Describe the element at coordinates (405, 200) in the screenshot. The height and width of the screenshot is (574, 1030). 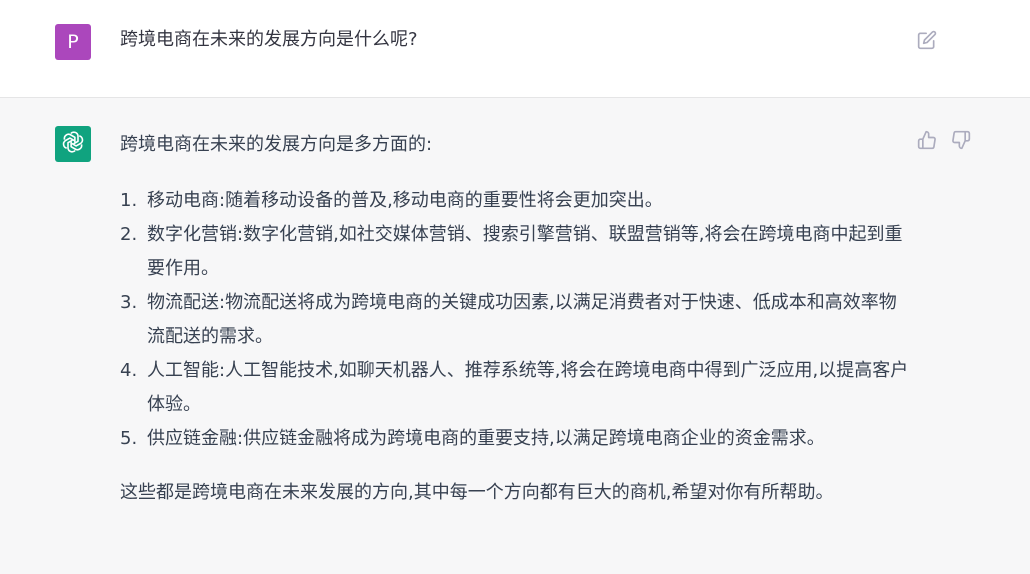
I see `list-text: 移动电商:随着移动设备的普及,移动电商的重要性将会更加突出。` at that location.